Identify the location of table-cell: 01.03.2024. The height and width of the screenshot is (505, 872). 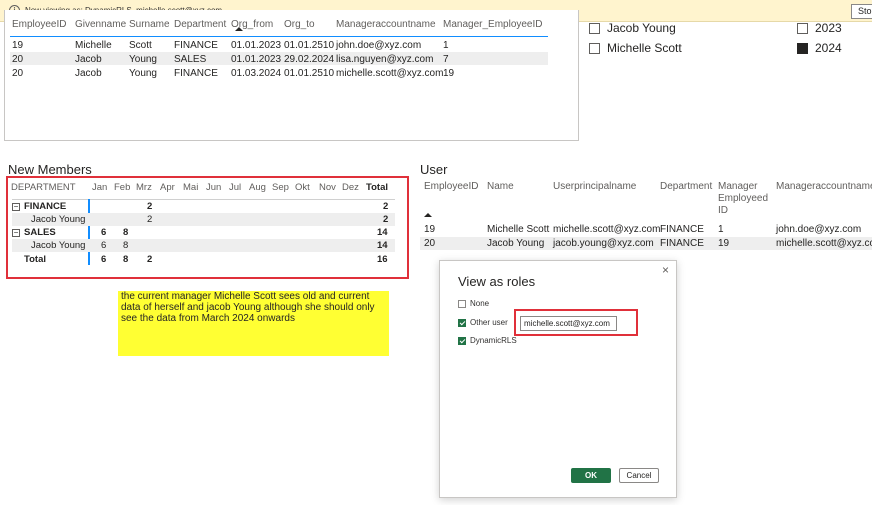
(256, 73).